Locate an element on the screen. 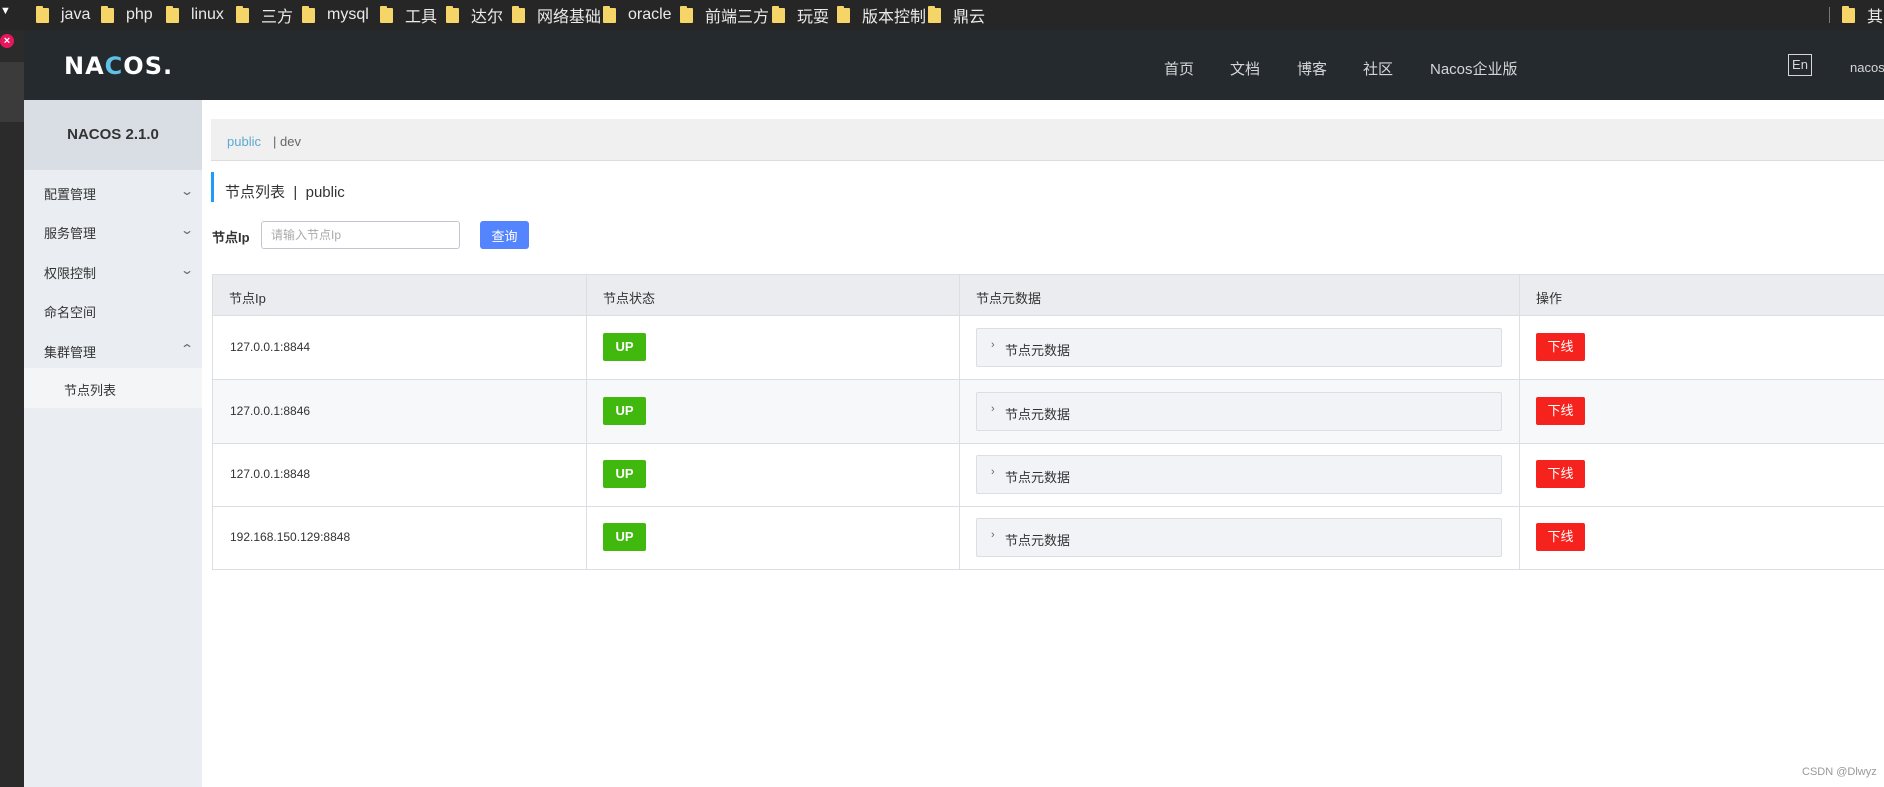 The image size is (1884, 787). chevron-up-icon: ⌃ is located at coordinates (187, 349).